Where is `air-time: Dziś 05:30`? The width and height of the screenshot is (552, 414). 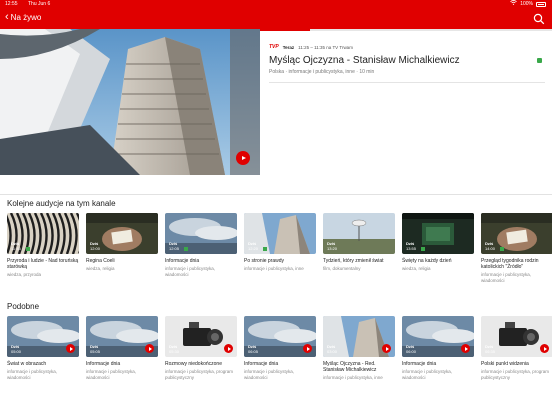 air-time: Dziś 05:30 is located at coordinates (174, 349).